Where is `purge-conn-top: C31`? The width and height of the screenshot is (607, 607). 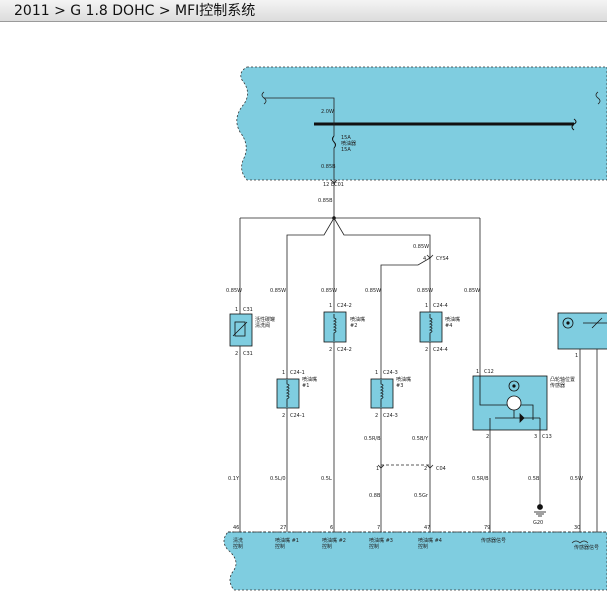 purge-conn-top: C31 is located at coordinates (248, 310).